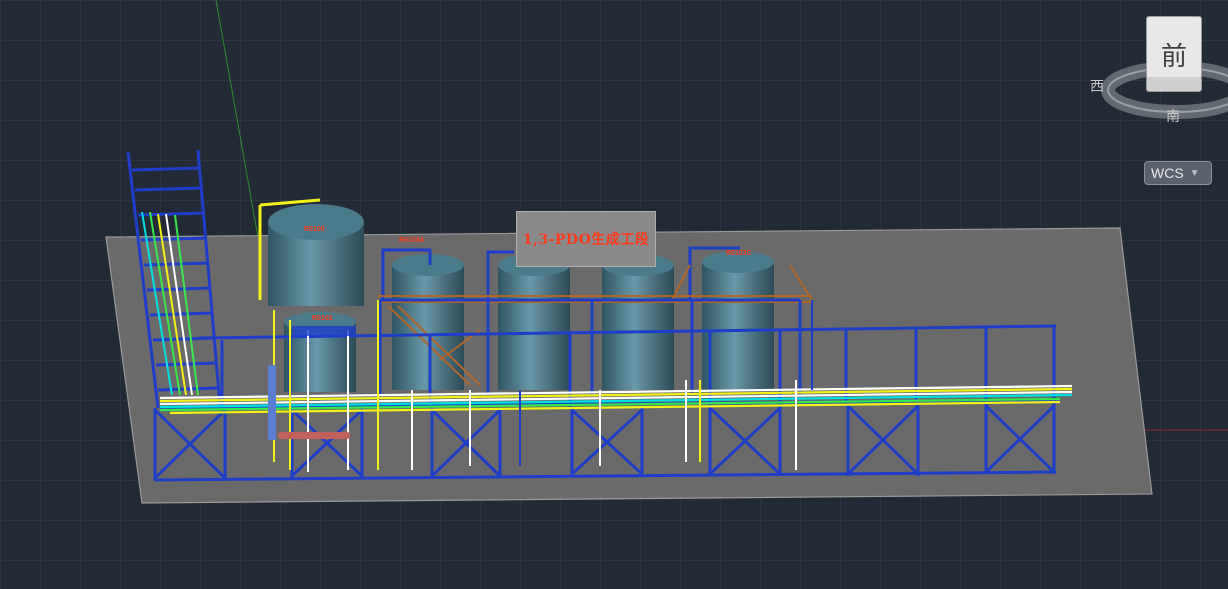  Describe the element at coordinates (739, 253) in the screenshot. I see `tank-label-r0103c: R0103C` at that location.